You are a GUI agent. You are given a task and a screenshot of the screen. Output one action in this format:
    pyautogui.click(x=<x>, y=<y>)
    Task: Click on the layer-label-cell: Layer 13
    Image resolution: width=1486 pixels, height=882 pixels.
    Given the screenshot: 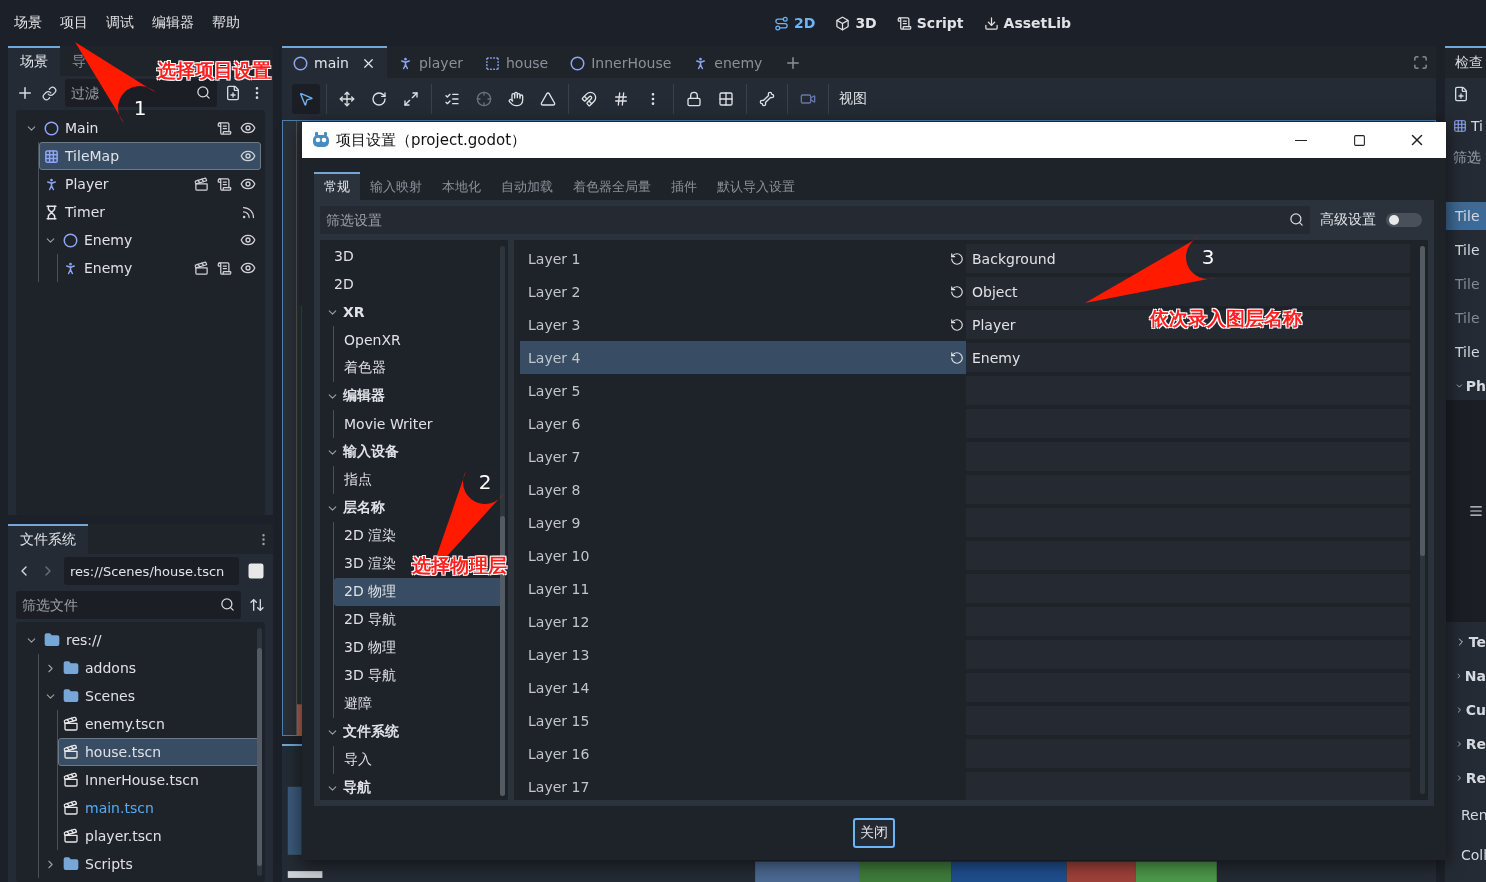 What is the action you would take?
    pyautogui.click(x=743, y=654)
    